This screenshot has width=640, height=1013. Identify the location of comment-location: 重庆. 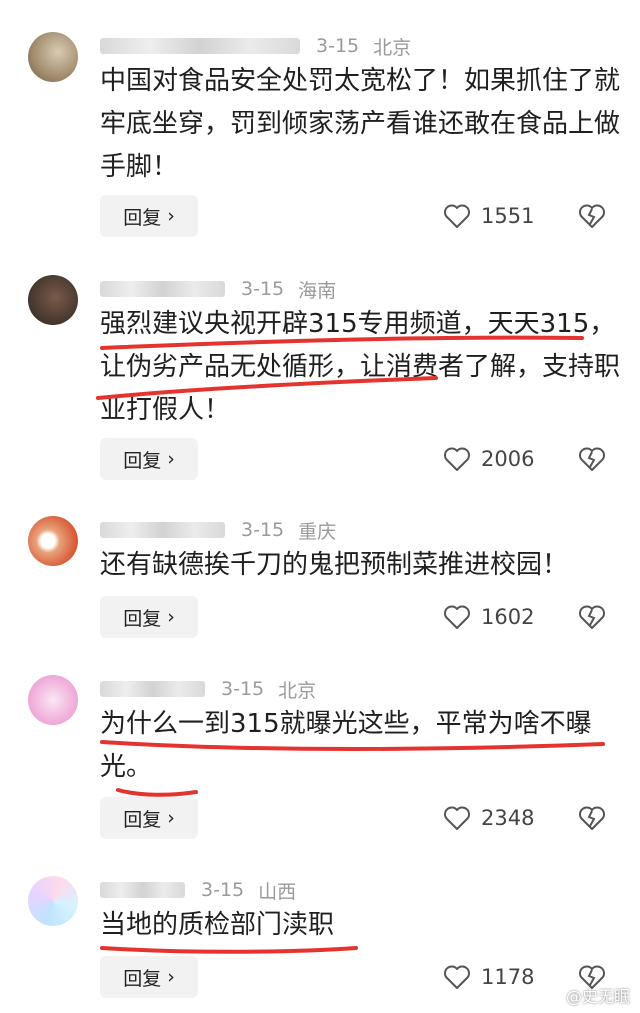
(317, 531).